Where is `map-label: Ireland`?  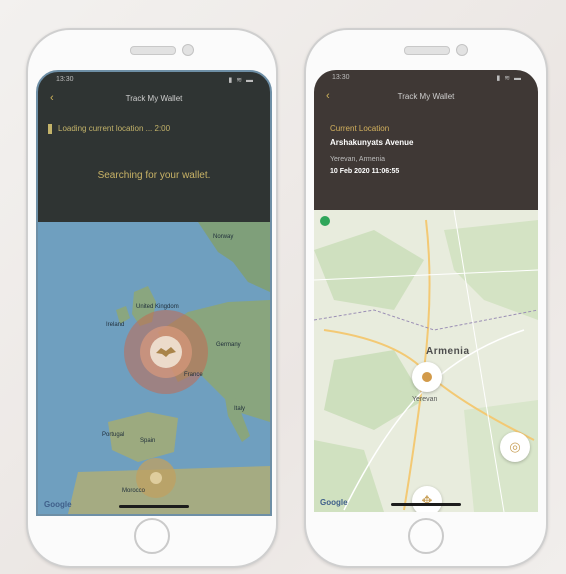
map-label: Ireland is located at coordinates (115, 325).